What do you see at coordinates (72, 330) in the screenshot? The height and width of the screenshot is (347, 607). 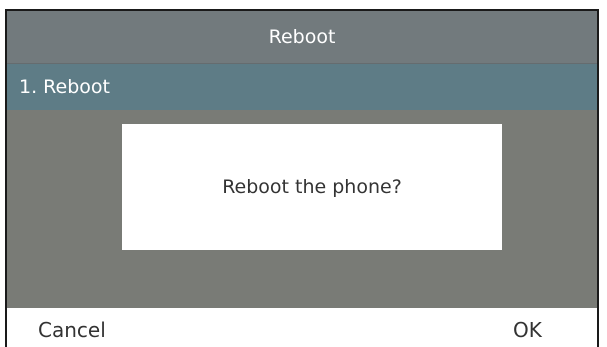 I see `cancel-softkey: Cancel` at bounding box center [72, 330].